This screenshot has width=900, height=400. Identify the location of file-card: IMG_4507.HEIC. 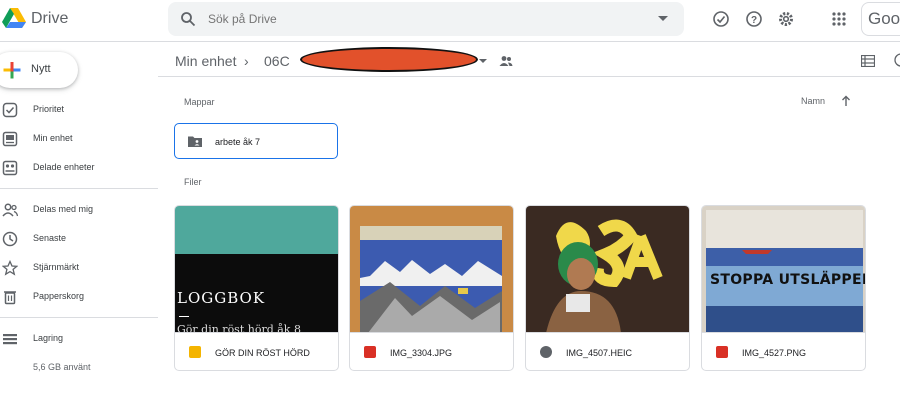
(607, 288).